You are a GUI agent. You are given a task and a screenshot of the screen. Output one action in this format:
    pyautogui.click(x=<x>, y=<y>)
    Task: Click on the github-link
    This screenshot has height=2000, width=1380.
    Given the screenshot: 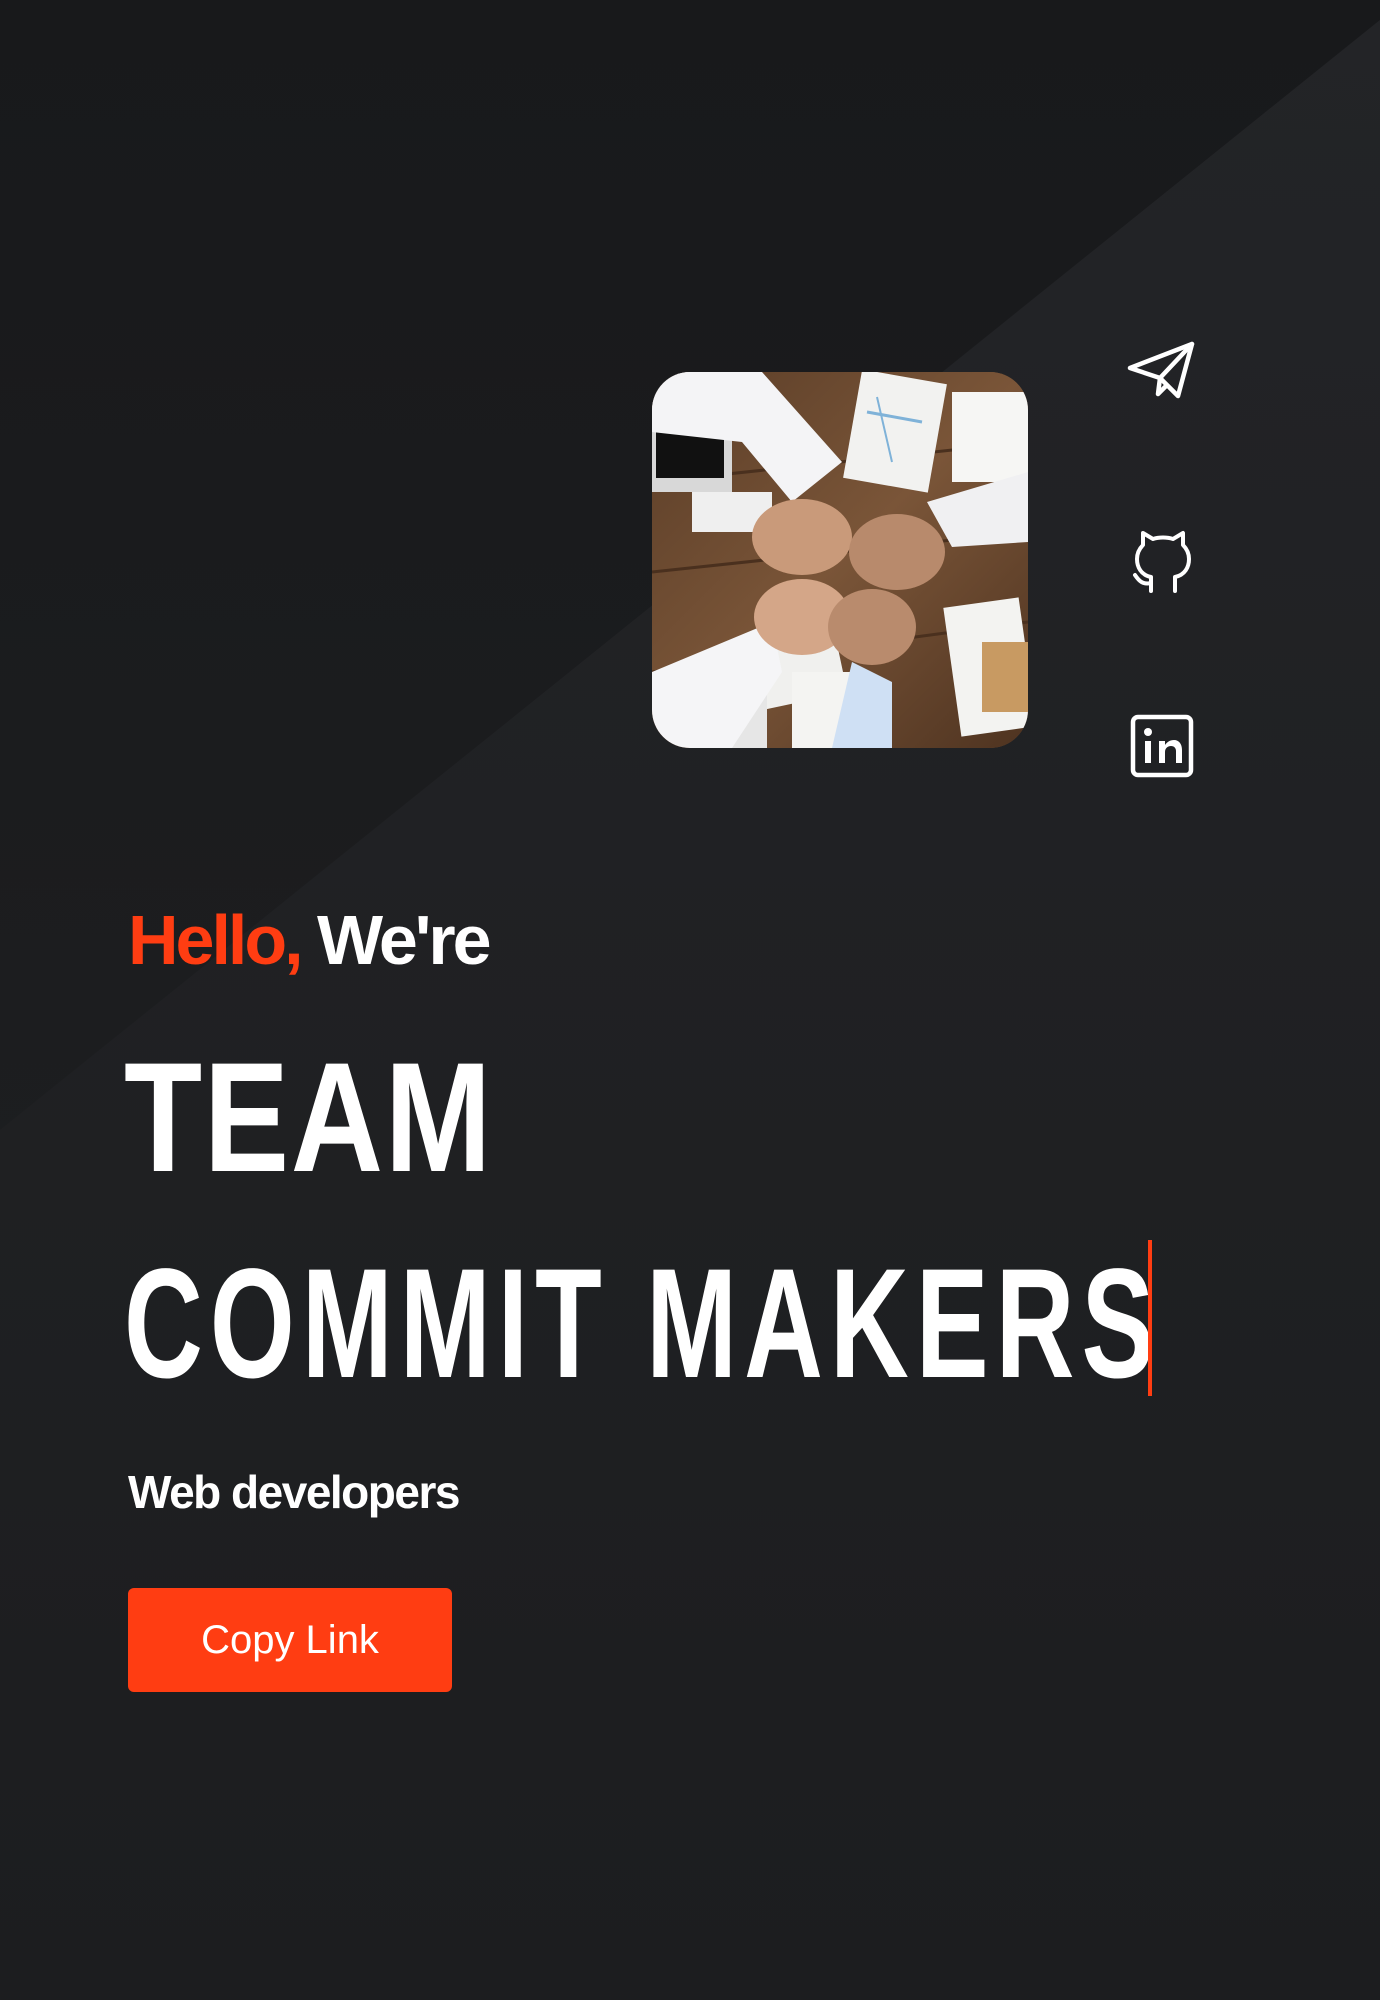 What is the action you would take?
    pyautogui.click(x=1162, y=560)
    